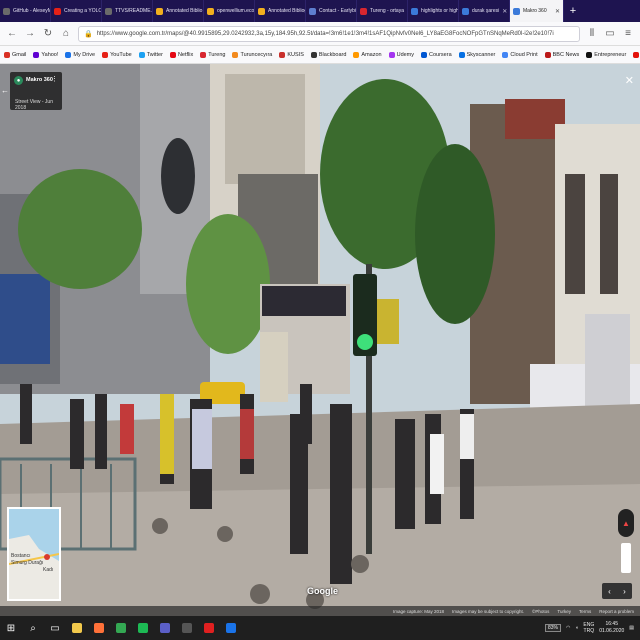 The width and height of the screenshot is (640, 640). What do you see at coordinates (150, 54) in the screenshot?
I see `bookmark-item: Twitter` at bounding box center [150, 54].